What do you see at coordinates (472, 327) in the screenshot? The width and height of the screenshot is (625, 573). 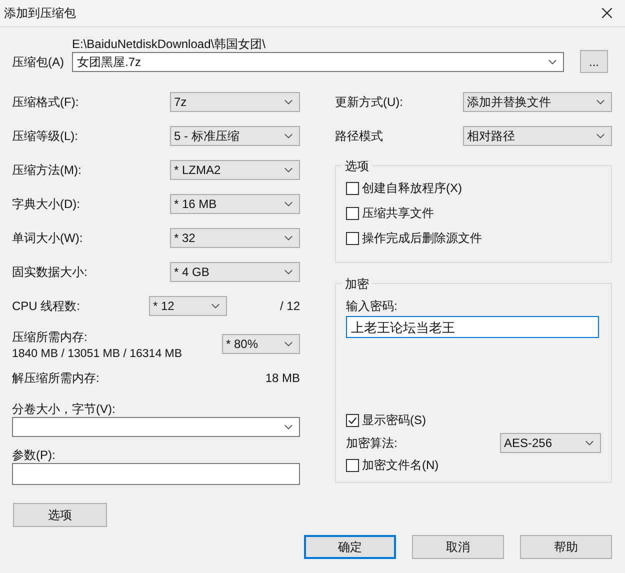 I see `password-field: 上老王论坛当老王` at bounding box center [472, 327].